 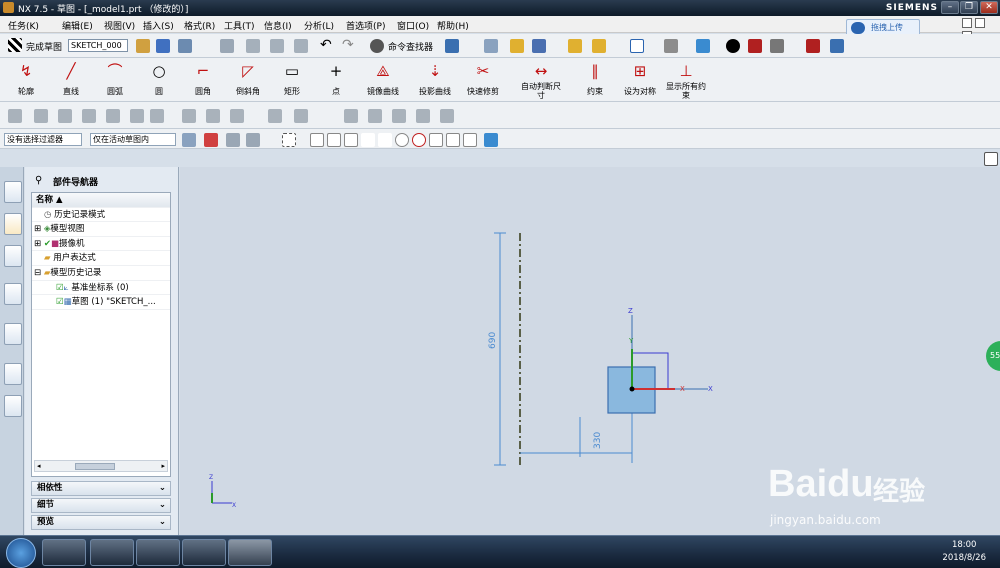 What do you see at coordinates (289, 140) in the screenshot?
I see `rectangle-select-icon` at bounding box center [289, 140].